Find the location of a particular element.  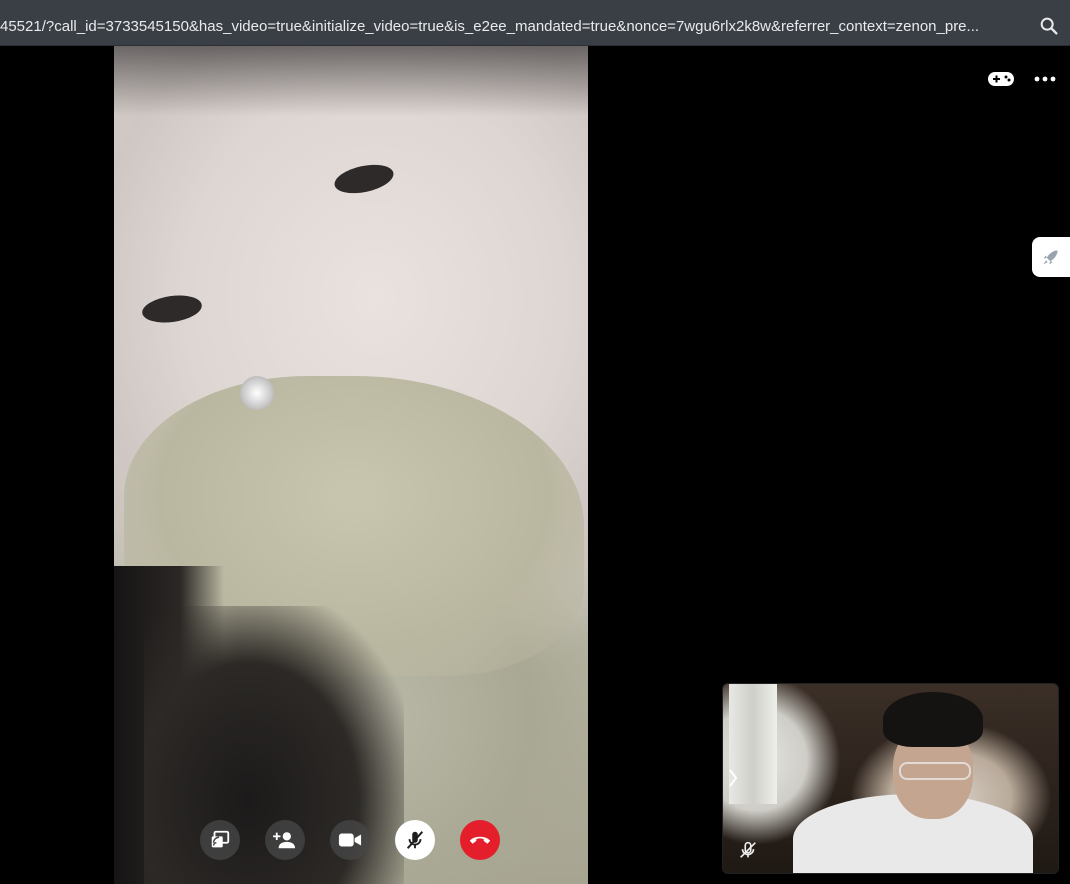

self-view-video is located at coordinates (890, 778).